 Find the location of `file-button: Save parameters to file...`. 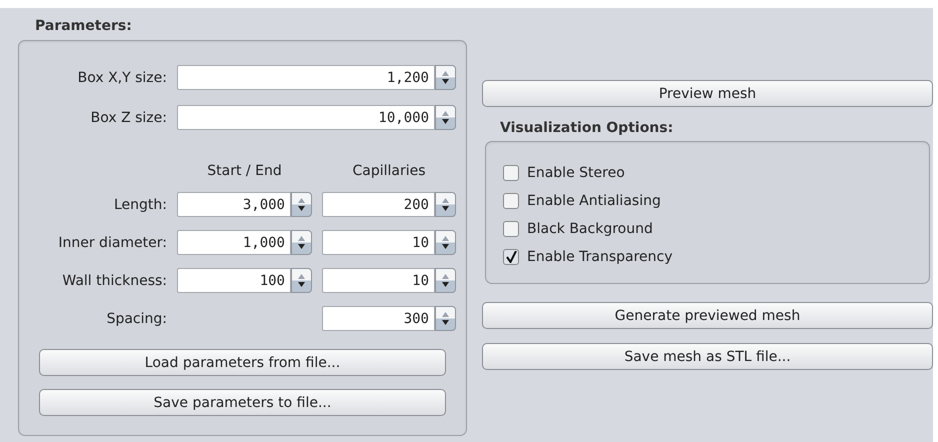

file-button: Save parameters to file... is located at coordinates (242, 402).